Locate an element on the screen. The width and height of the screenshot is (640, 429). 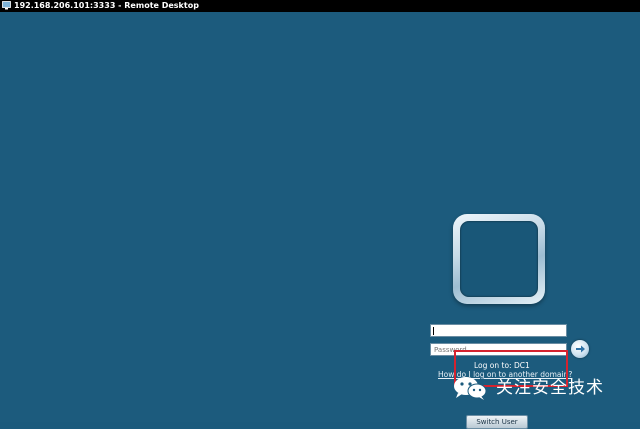
user-avatar-placeholder is located at coordinates (499, 259).